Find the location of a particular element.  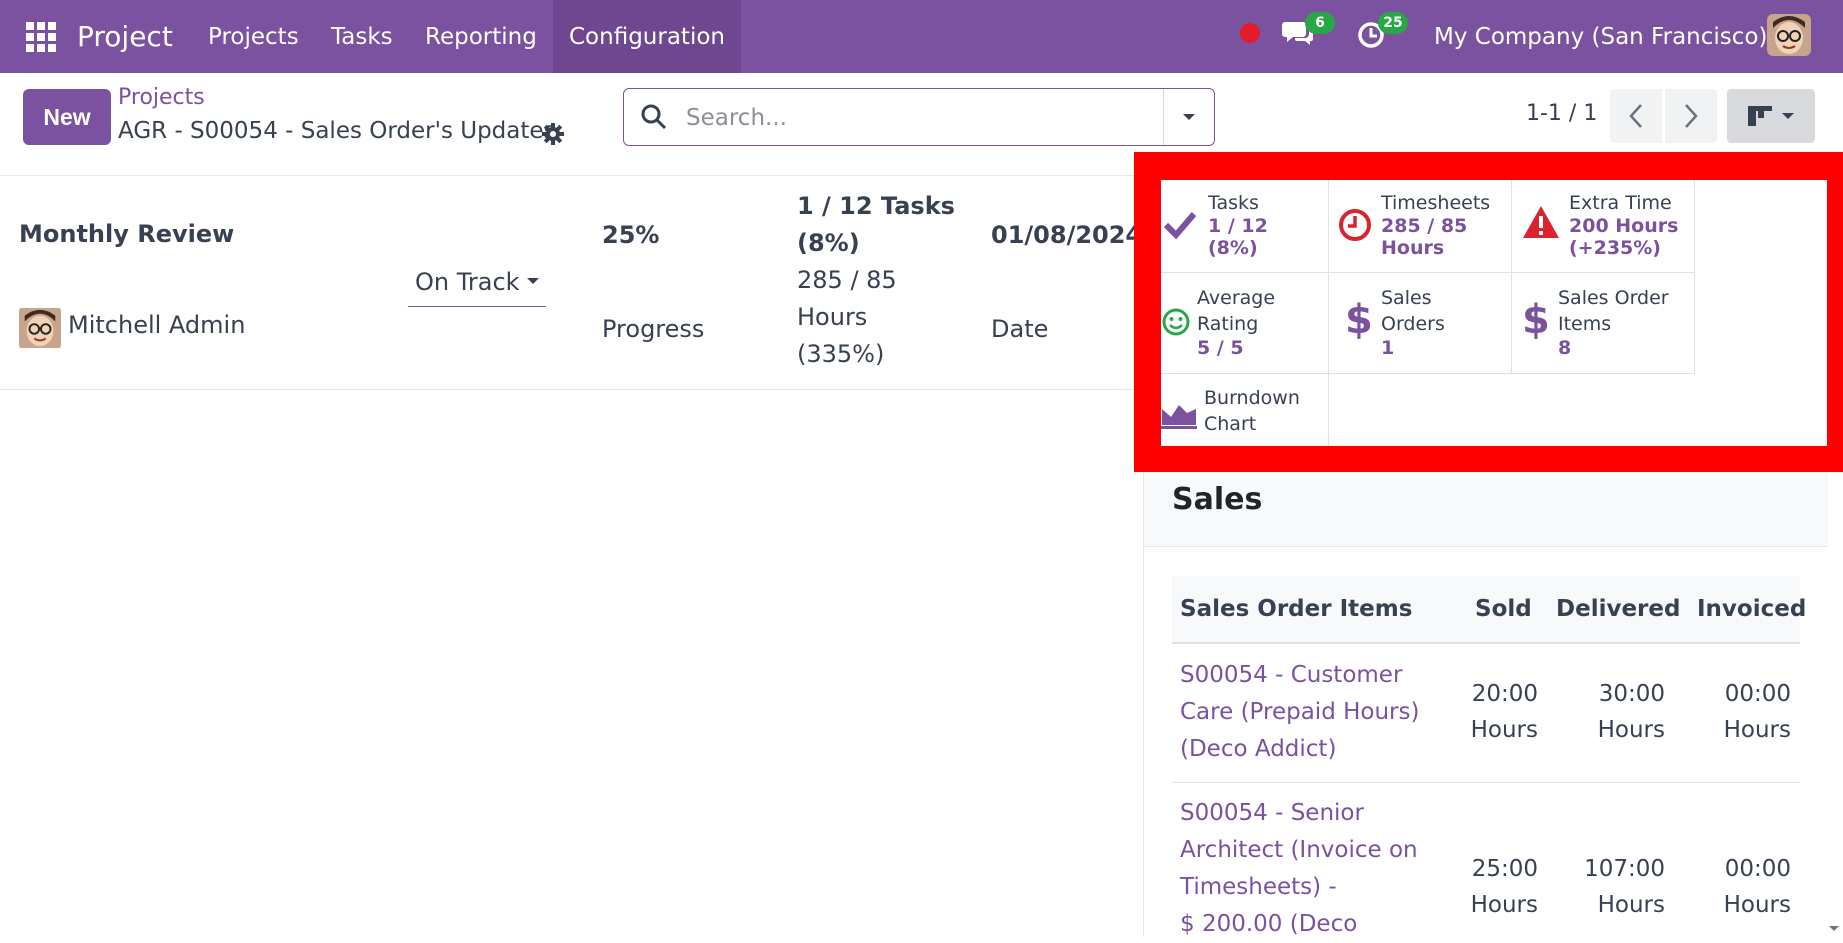

stat-label: Burndown is located at coordinates (1252, 398).